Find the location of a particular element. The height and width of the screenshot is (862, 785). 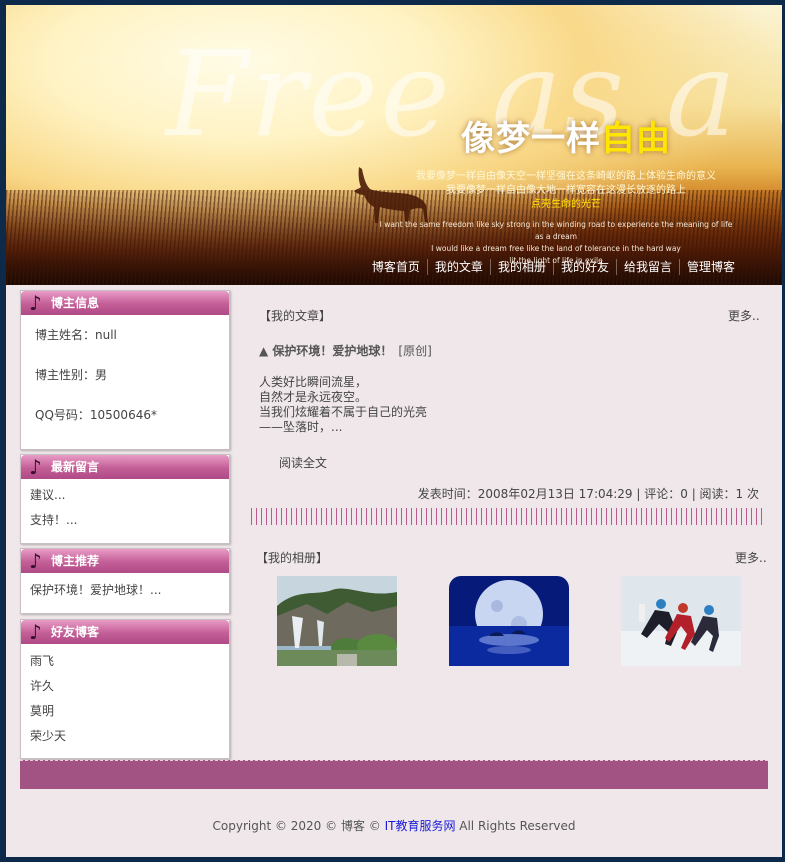

friend-link: 莫明 is located at coordinates (125, 711).